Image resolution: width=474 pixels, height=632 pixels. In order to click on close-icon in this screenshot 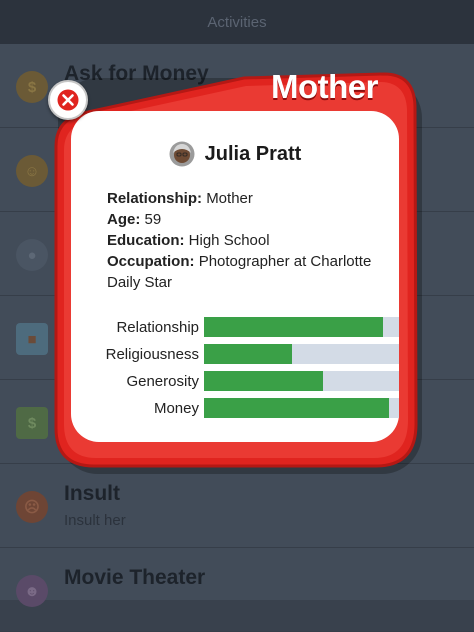, I will do `click(68, 100)`.